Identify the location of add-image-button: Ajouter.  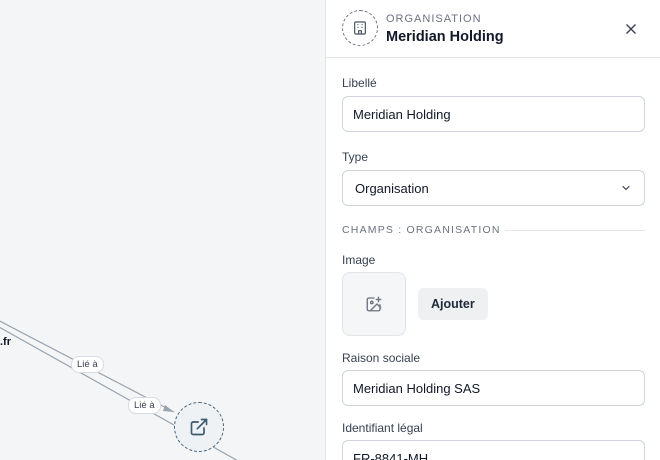
(453, 304).